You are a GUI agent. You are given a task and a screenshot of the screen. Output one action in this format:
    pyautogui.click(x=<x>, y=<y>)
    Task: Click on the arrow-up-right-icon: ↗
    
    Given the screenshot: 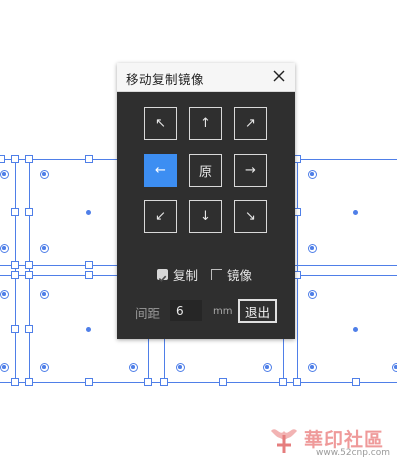 What is the action you would take?
    pyautogui.click(x=250, y=123)
    